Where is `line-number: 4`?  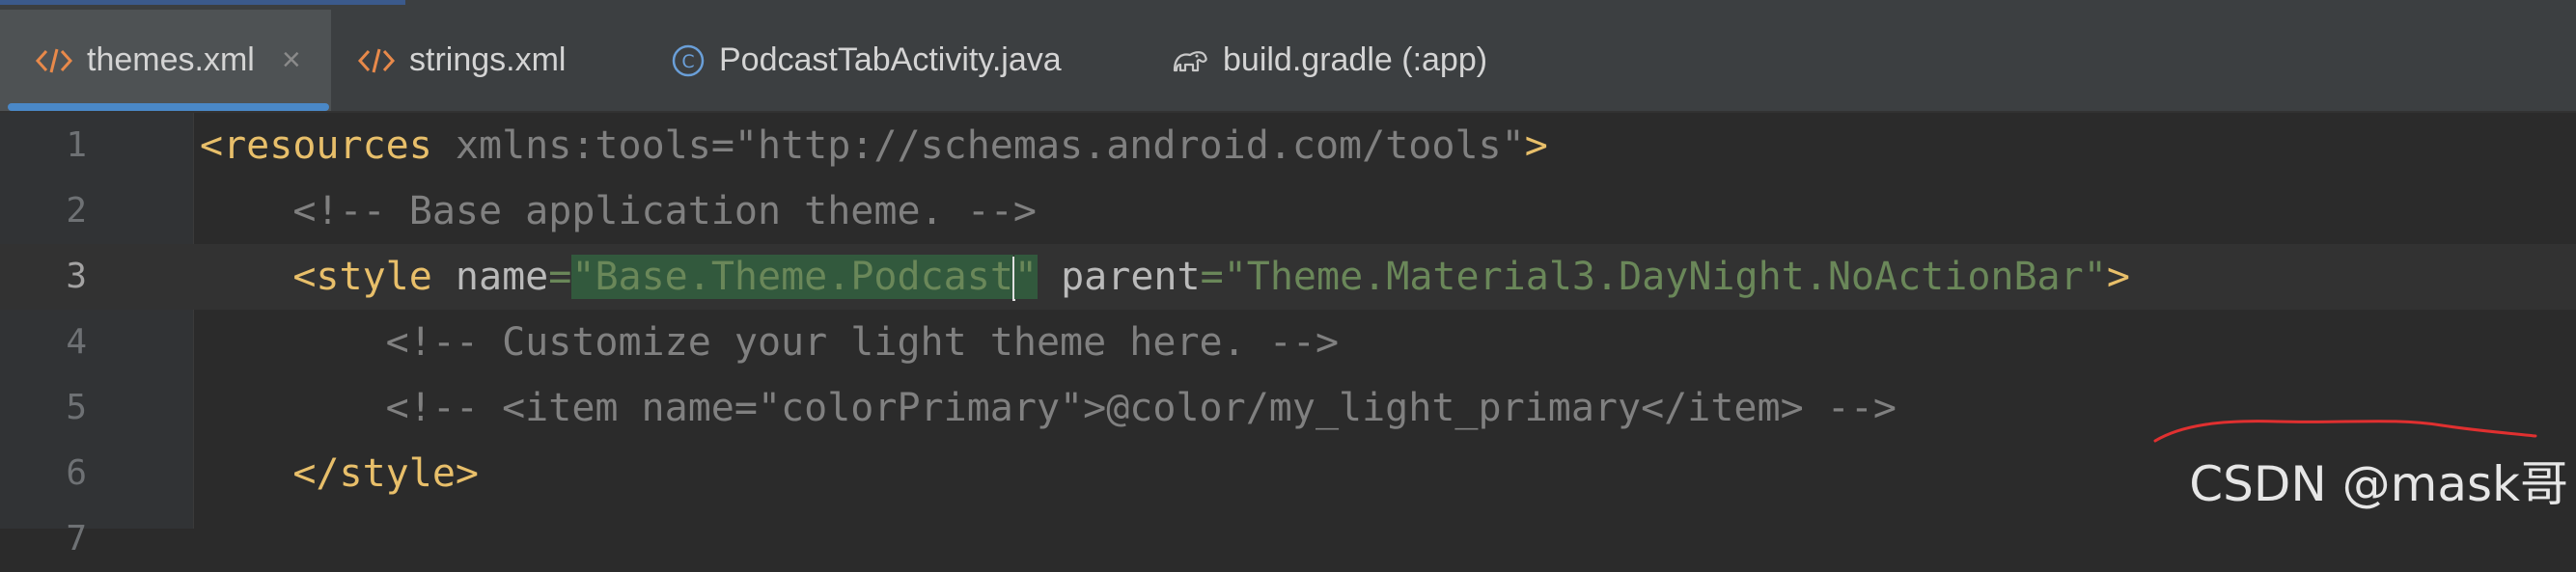 line-number: 4 is located at coordinates (76, 342).